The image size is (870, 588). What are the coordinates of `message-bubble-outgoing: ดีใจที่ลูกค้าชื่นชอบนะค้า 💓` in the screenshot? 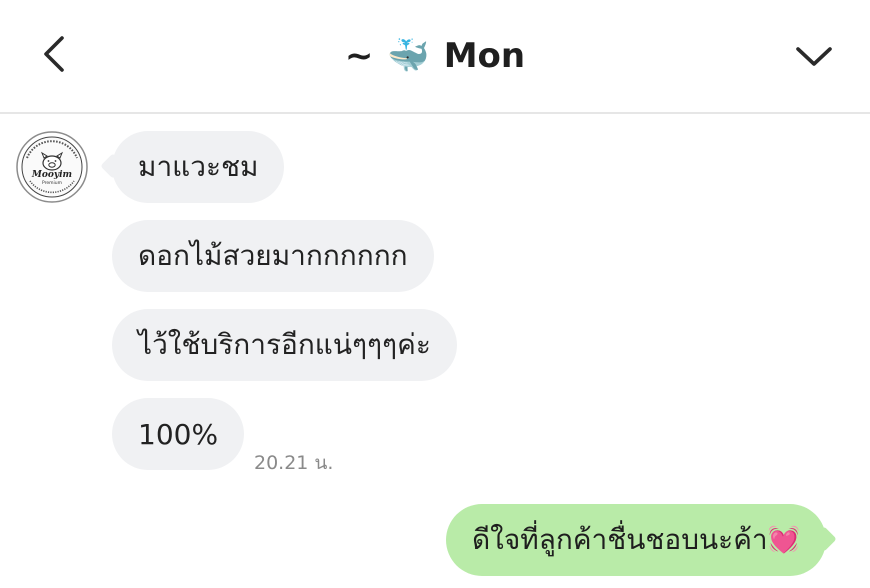 It's located at (636, 540).